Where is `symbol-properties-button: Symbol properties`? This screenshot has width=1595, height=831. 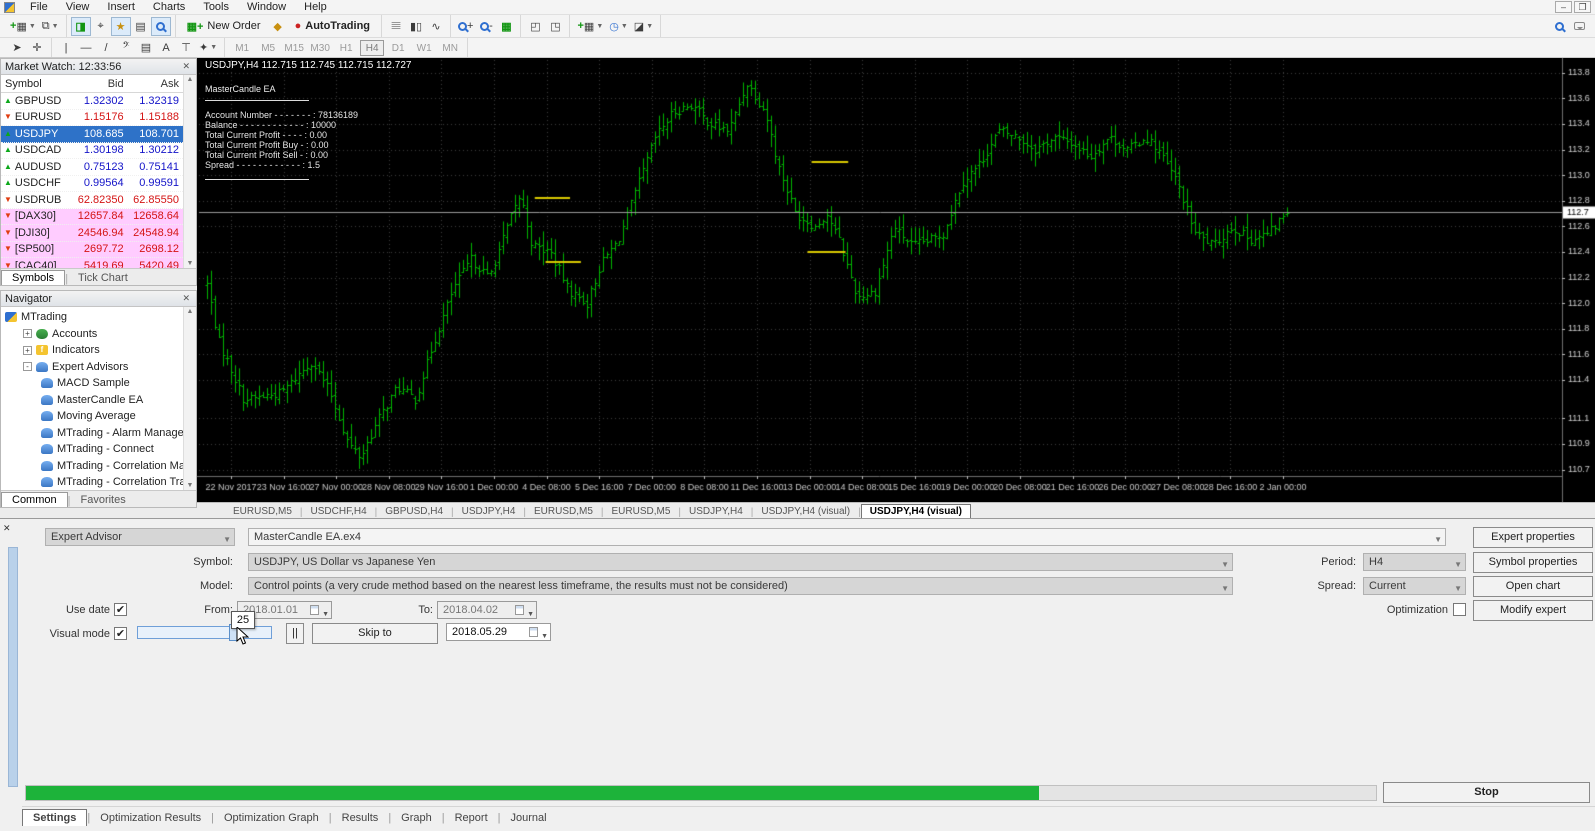 symbol-properties-button: Symbol properties is located at coordinates (1533, 562).